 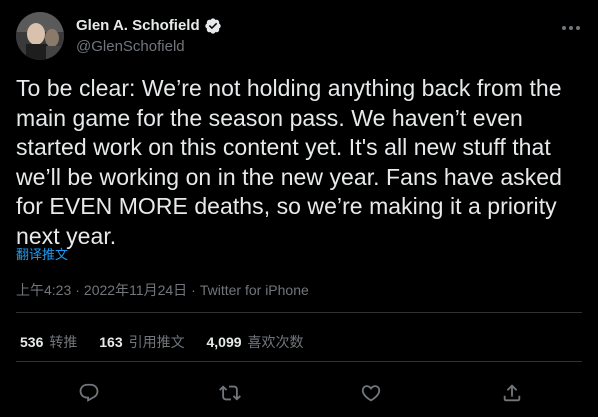 What do you see at coordinates (89, 393) in the screenshot?
I see `reply-icon` at bounding box center [89, 393].